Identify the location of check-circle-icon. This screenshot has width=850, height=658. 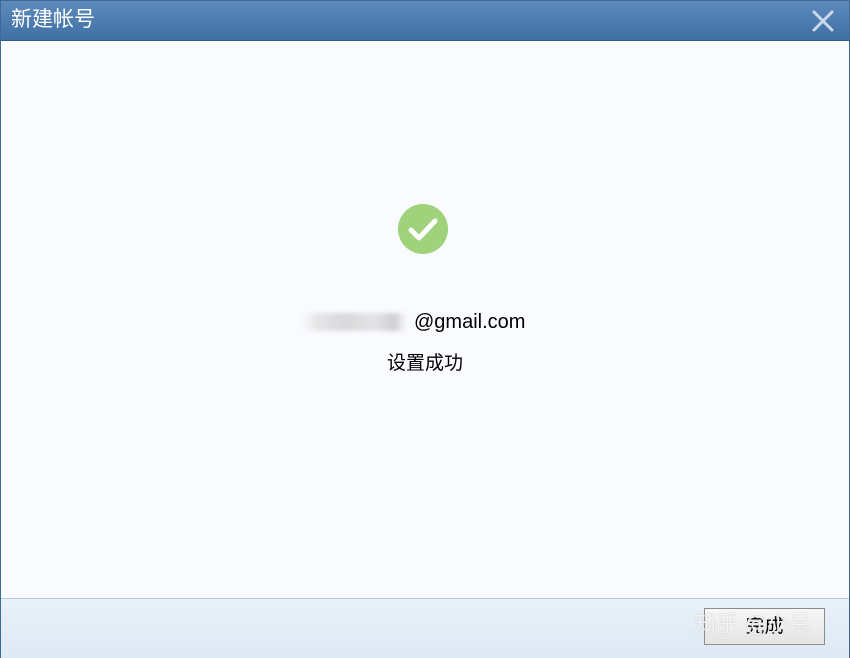
(423, 229).